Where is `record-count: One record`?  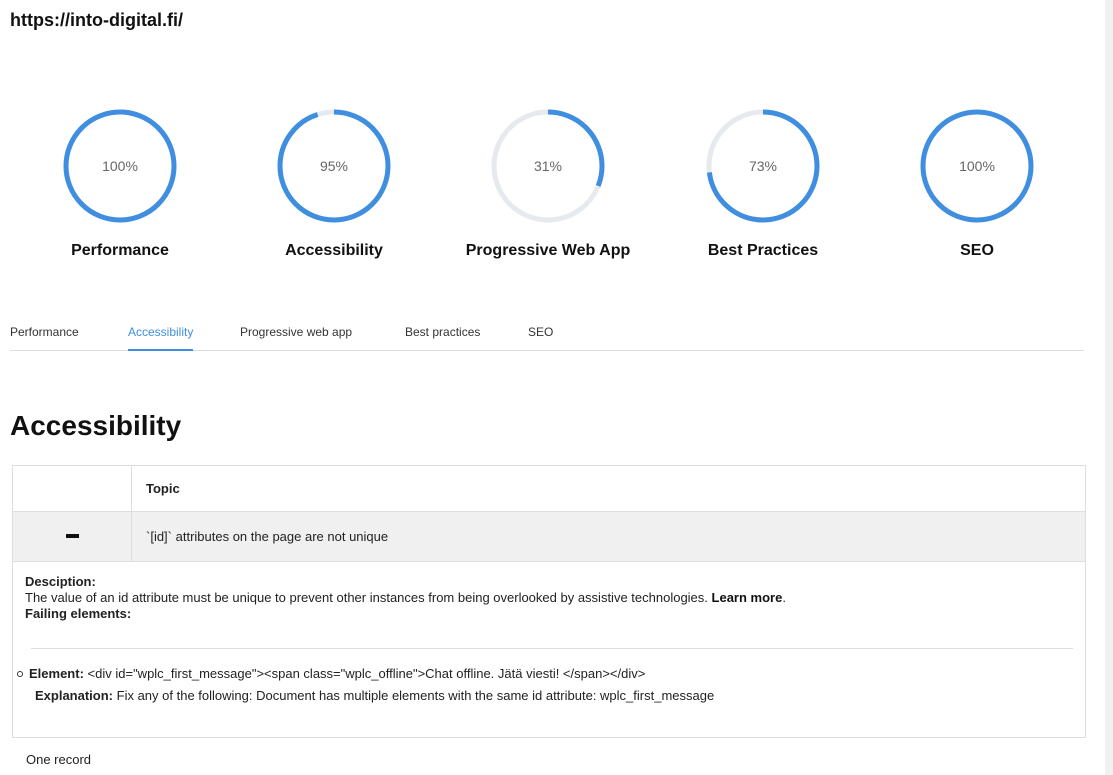
record-count: One record is located at coordinates (59, 759).